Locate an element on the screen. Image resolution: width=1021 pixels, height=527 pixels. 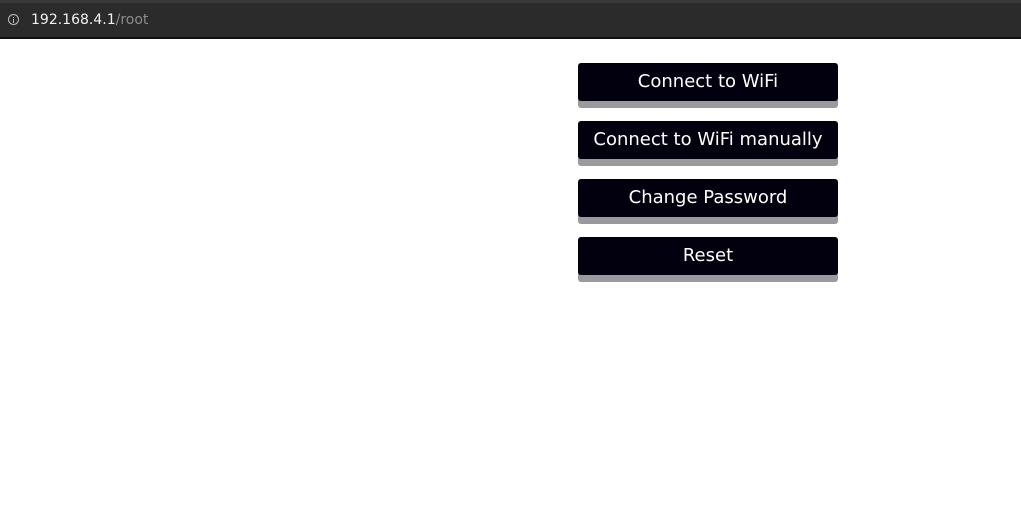
connect-wifi-button: Connect to WiFi is located at coordinates (708, 82).